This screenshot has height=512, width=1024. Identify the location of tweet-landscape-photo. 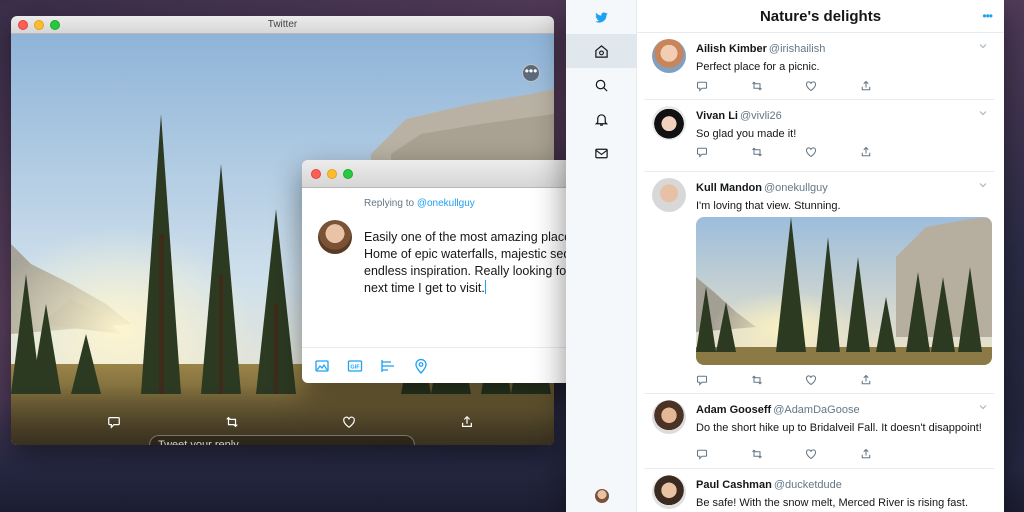
(844, 291).